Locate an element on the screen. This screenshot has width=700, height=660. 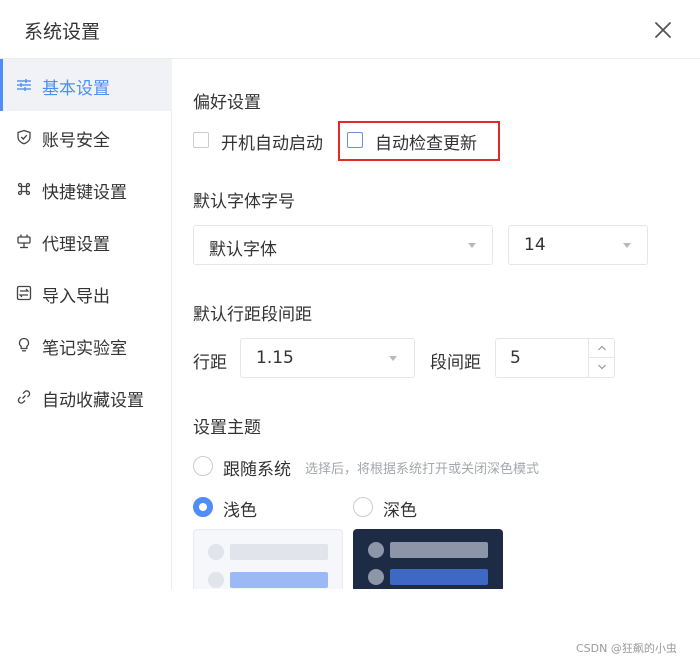
paragraph-spacing-label: 段间距 is located at coordinates (455, 363).